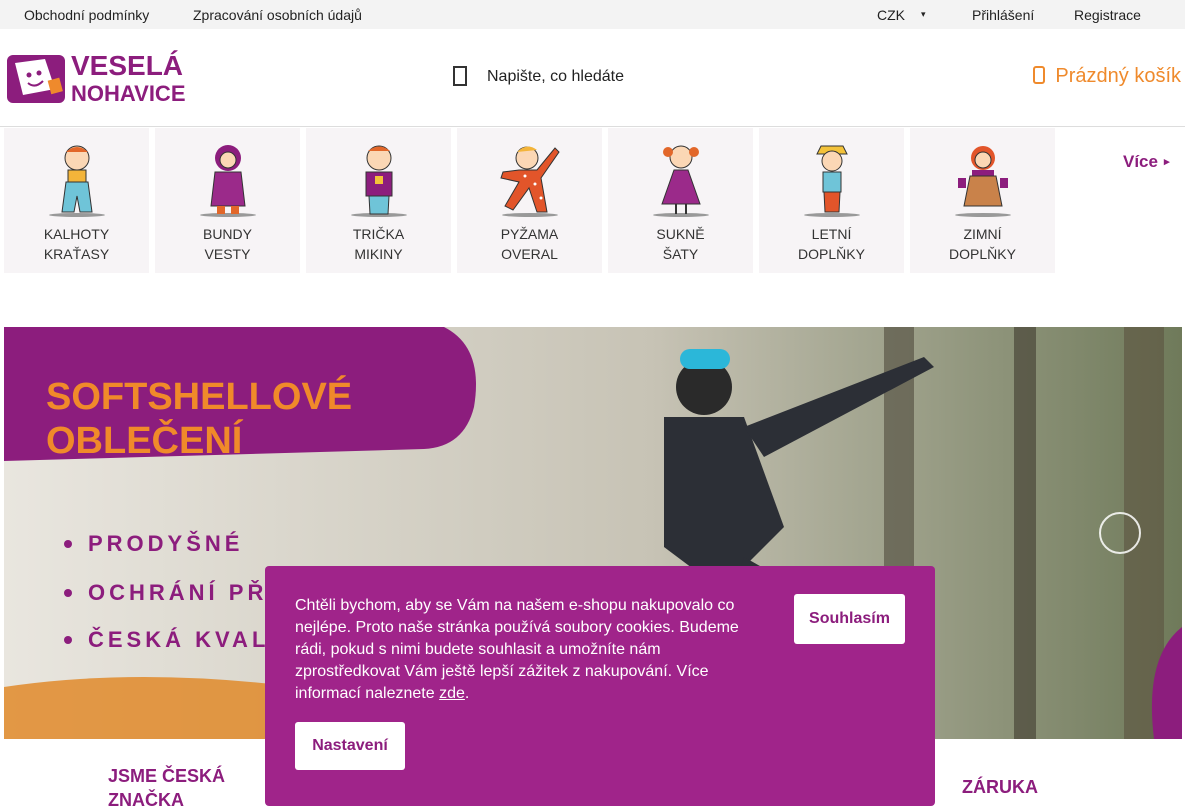 This screenshot has width=1200, height=812. What do you see at coordinates (1118, 76) in the screenshot?
I see `cart-label: Prázdný košík` at bounding box center [1118, 76].